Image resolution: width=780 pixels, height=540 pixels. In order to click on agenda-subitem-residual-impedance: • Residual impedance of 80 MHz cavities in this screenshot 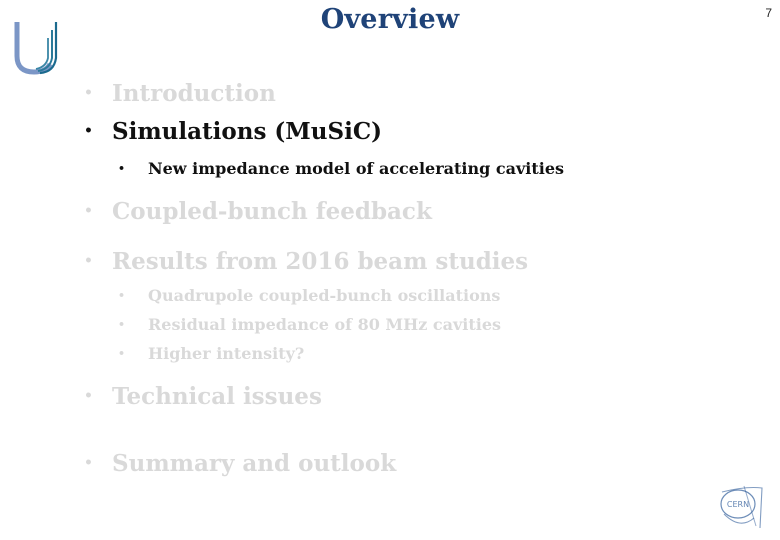, I will do `click(309, 324)`.